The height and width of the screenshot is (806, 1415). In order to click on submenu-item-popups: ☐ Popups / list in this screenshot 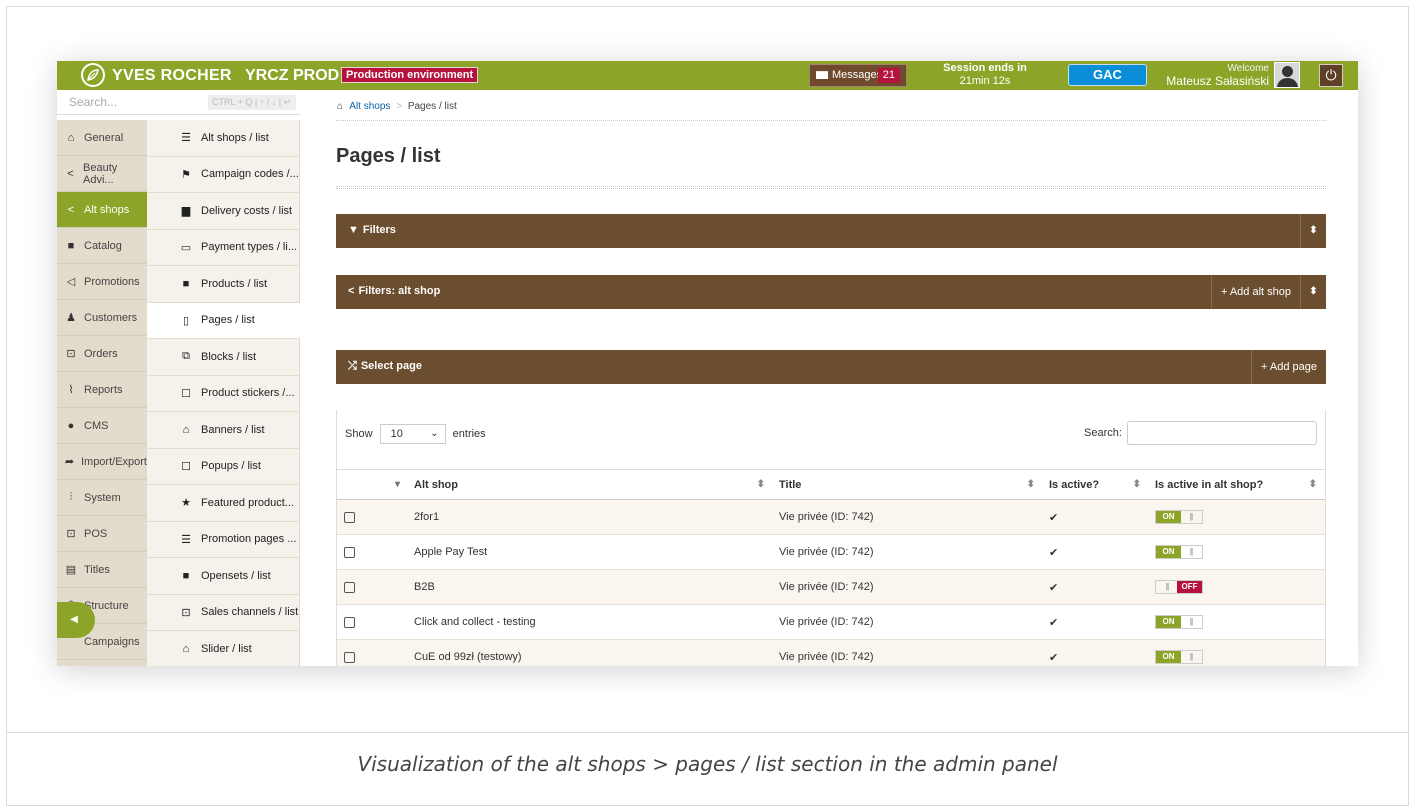, I will do `click(223, 466)`.